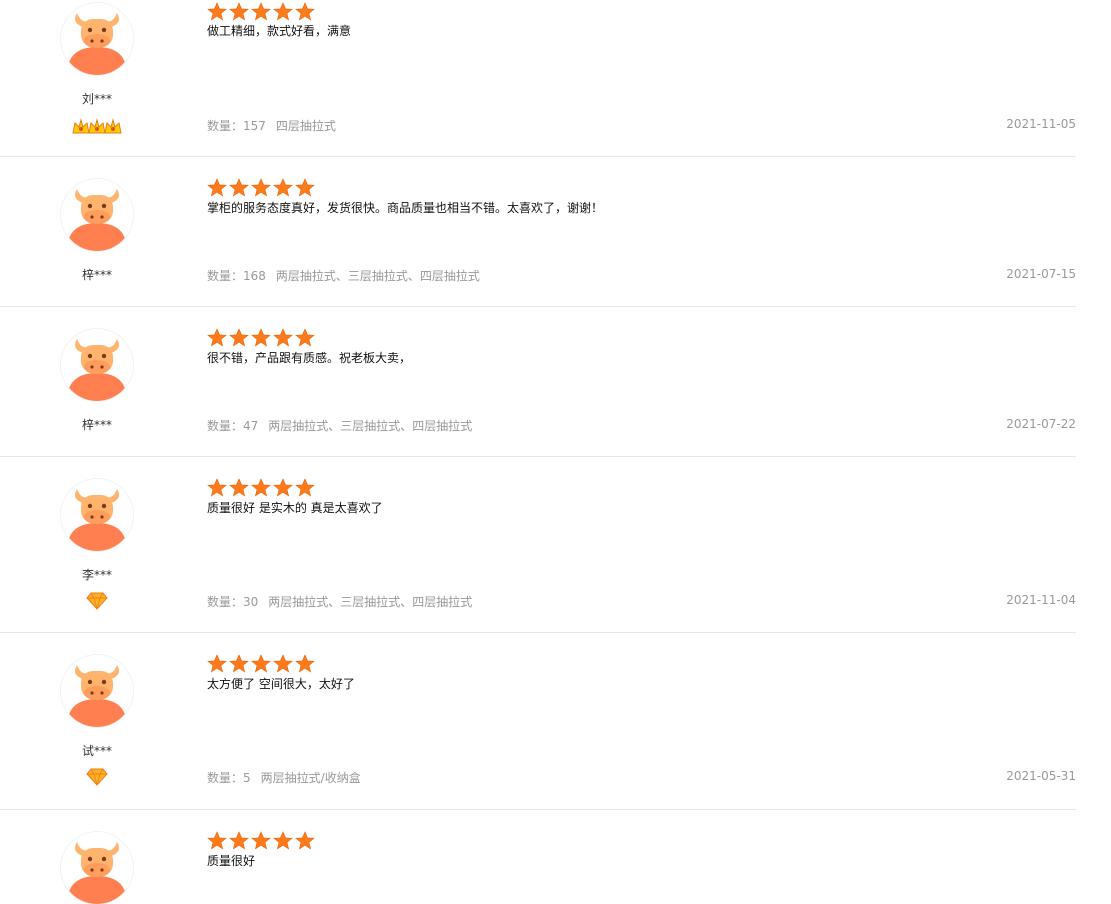 This screenshot has width=1111, height=904. Describe the element at coordinates (1041, 424) in the screenshot. I see `review-date: 2021-07-22` at that location.